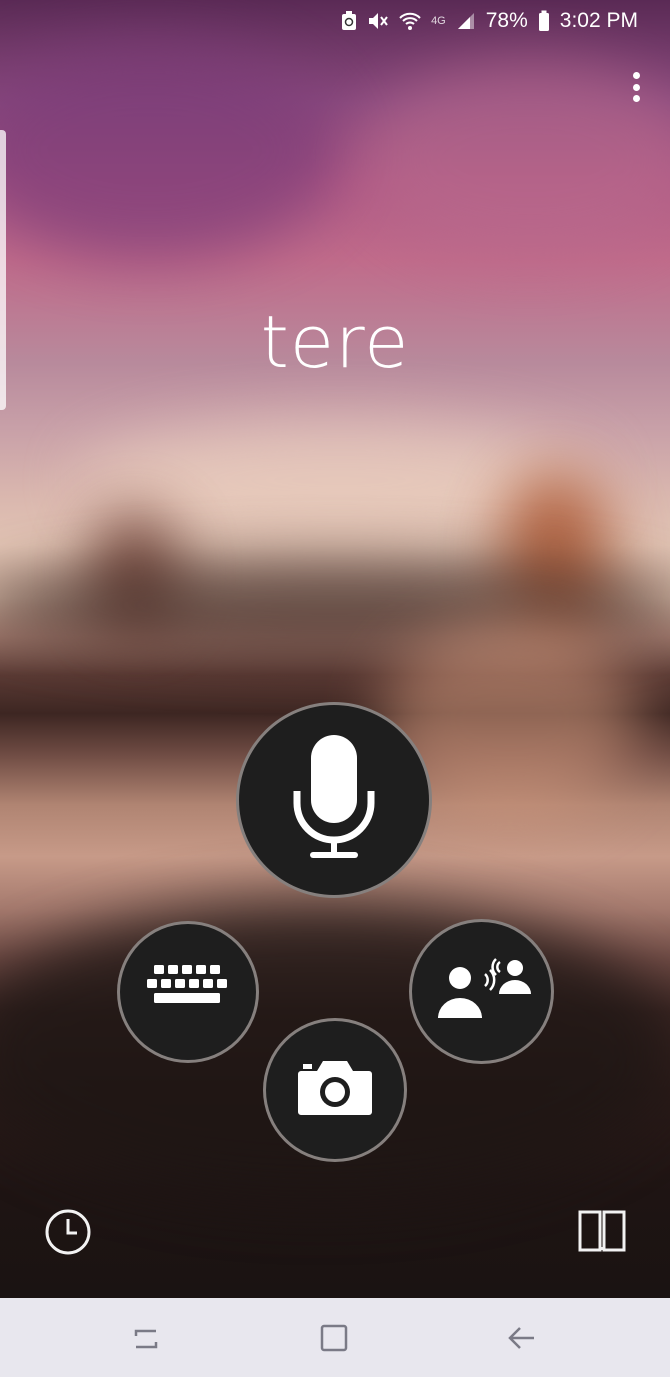 This screenshot has height=1377, width=670. What do you see at coordinates (438, 21) in the screenshot?
I see `network-type-label: 4G` at bounding box center [438, 21].